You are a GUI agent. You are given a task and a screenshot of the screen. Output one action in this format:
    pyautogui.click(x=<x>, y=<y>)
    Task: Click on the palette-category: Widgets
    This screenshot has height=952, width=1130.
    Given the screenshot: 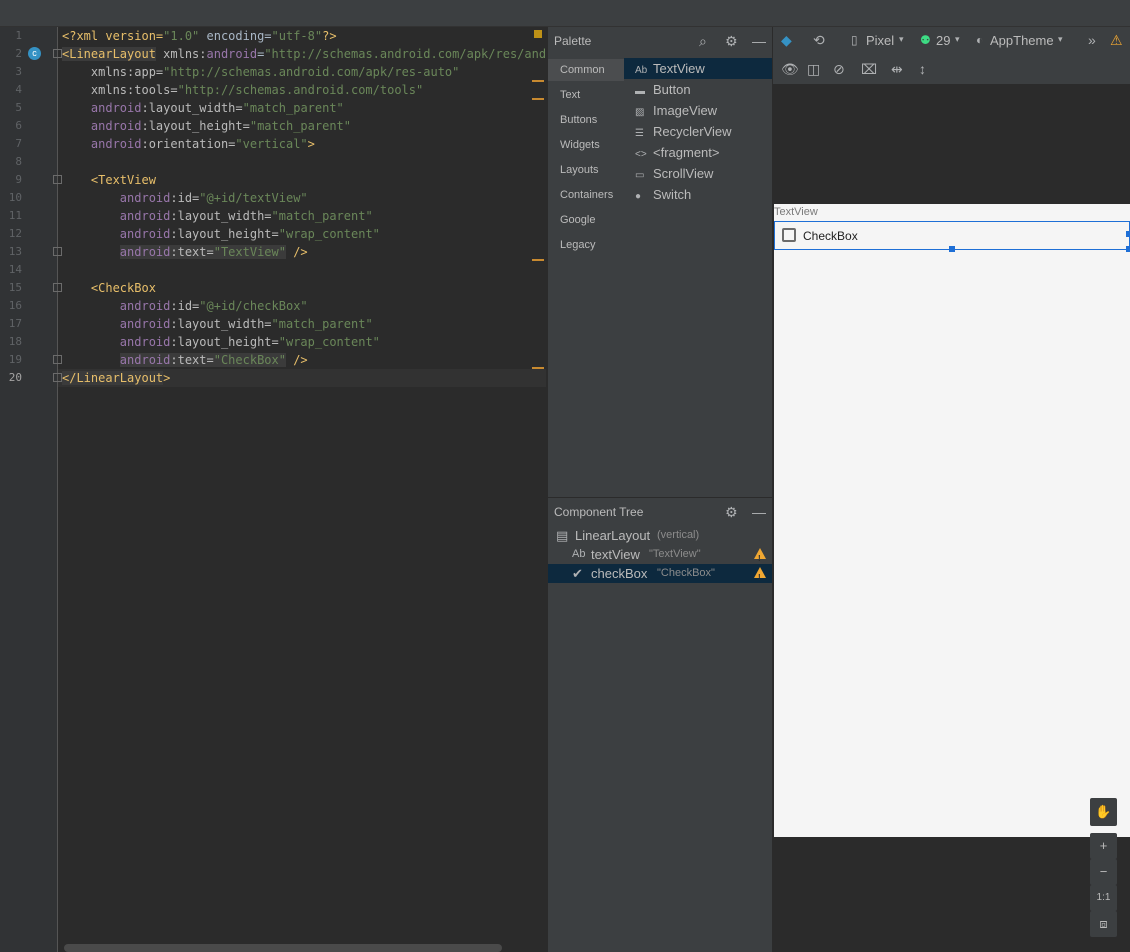 What is the action you would take?
    pyautogui.click(x=586, y=145)
    